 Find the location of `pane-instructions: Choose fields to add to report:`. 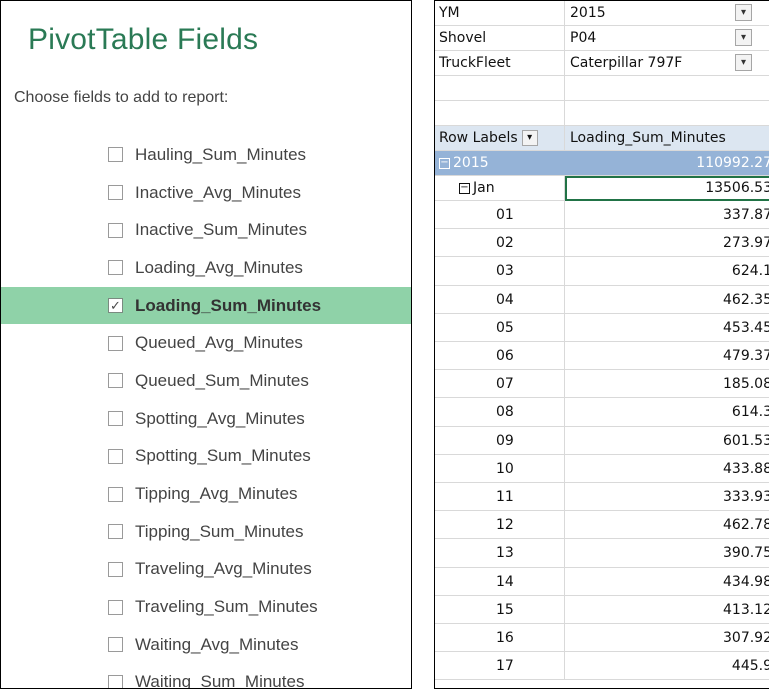

pane-instructions: Choose fields to add to report: is located at coordinates (121, 97).